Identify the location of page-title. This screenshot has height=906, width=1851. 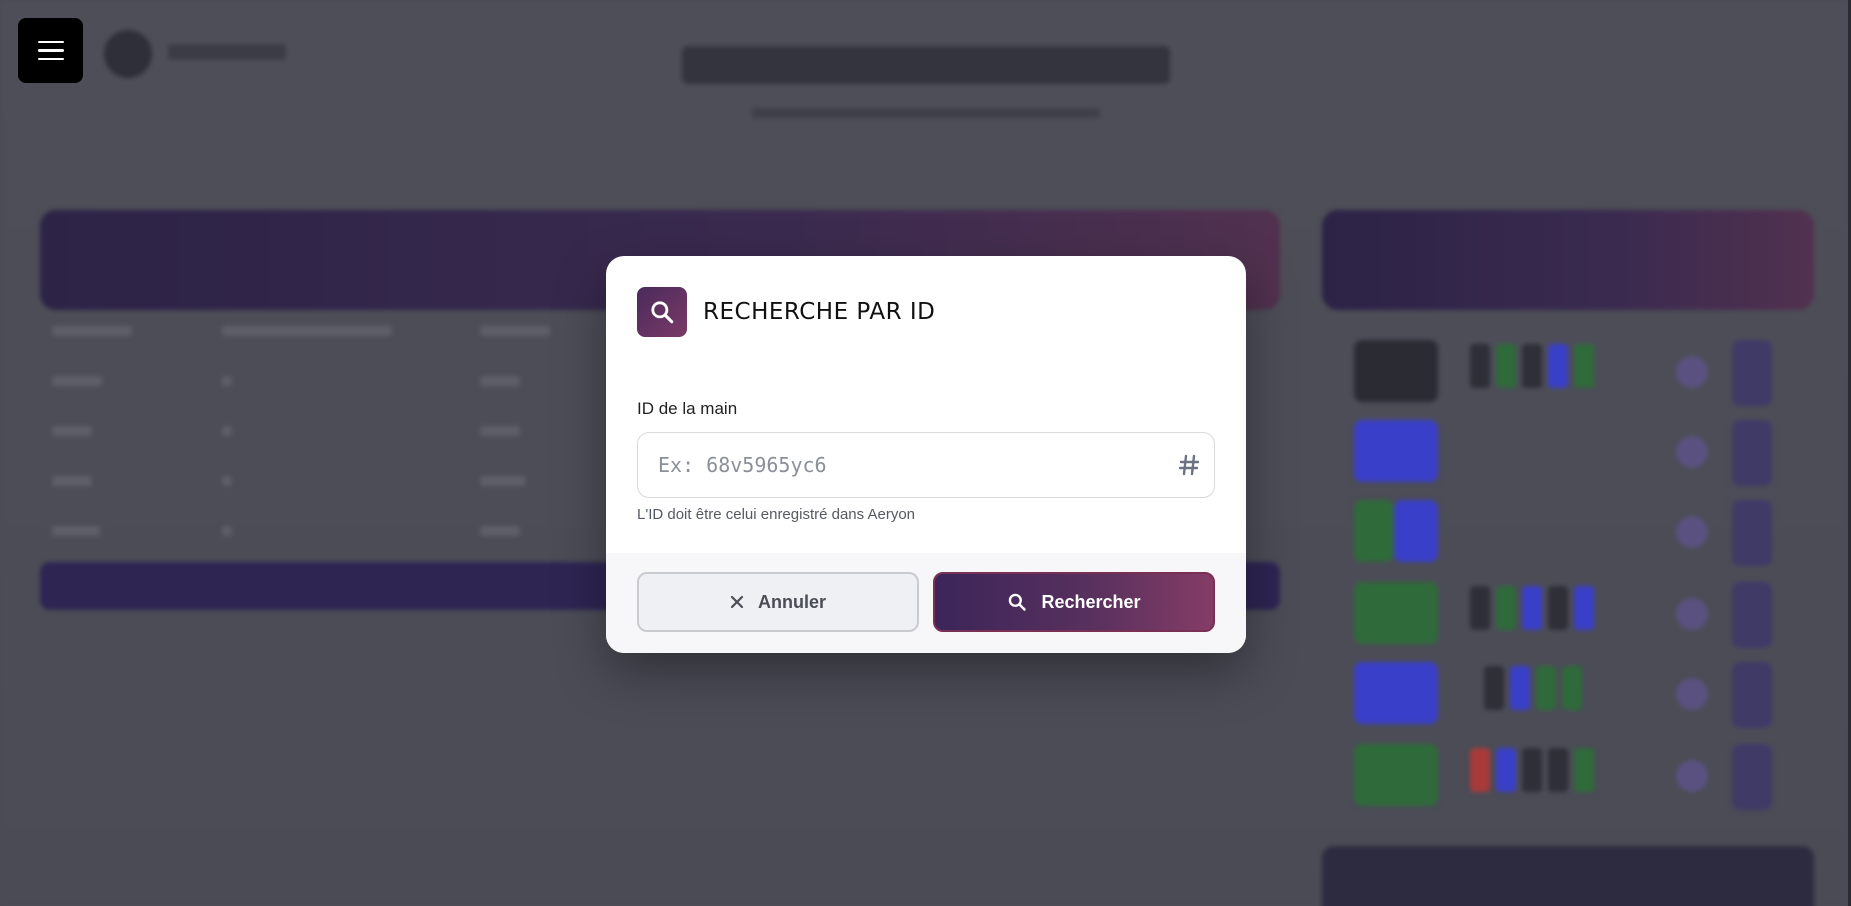
(926, 65).